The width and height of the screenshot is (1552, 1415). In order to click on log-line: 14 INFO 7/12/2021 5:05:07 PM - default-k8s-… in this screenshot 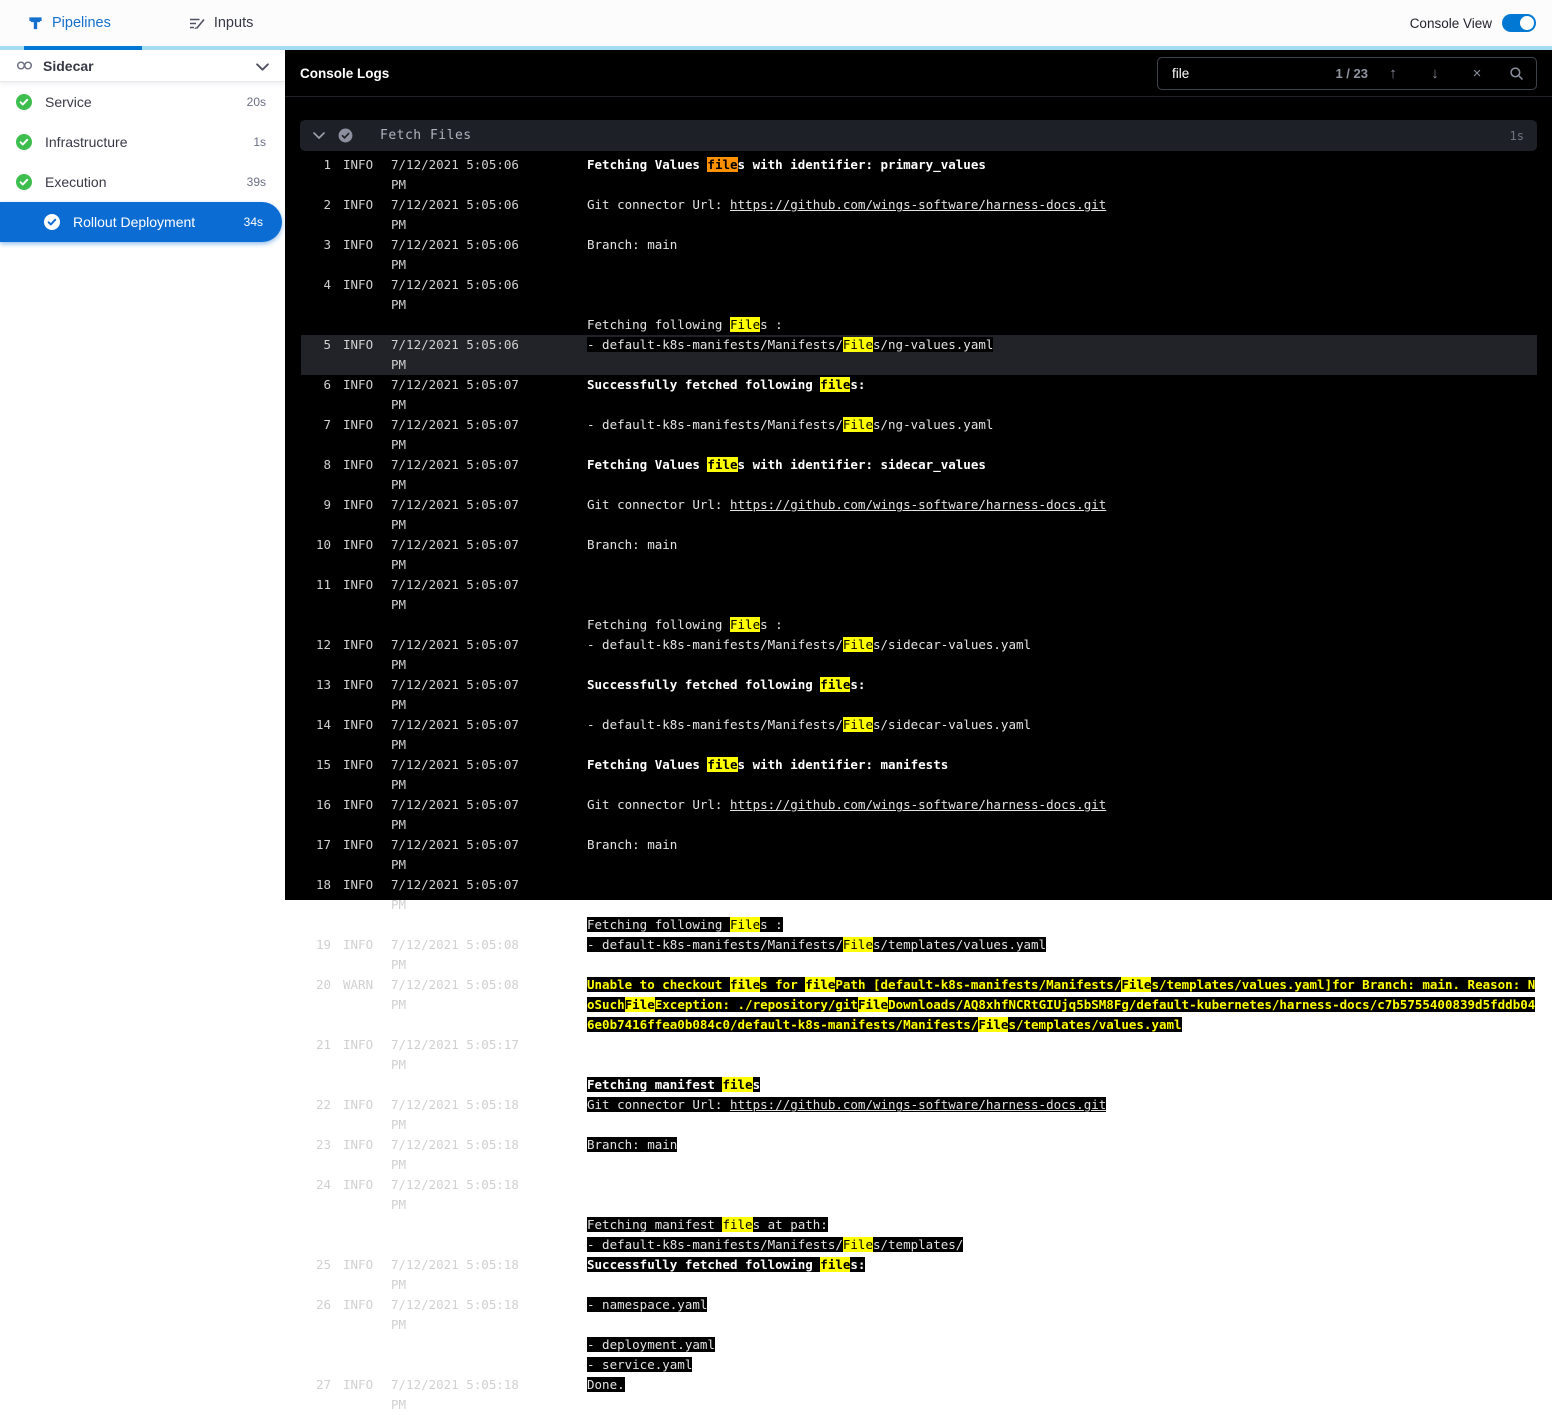, I will do `click(919, 735)`.